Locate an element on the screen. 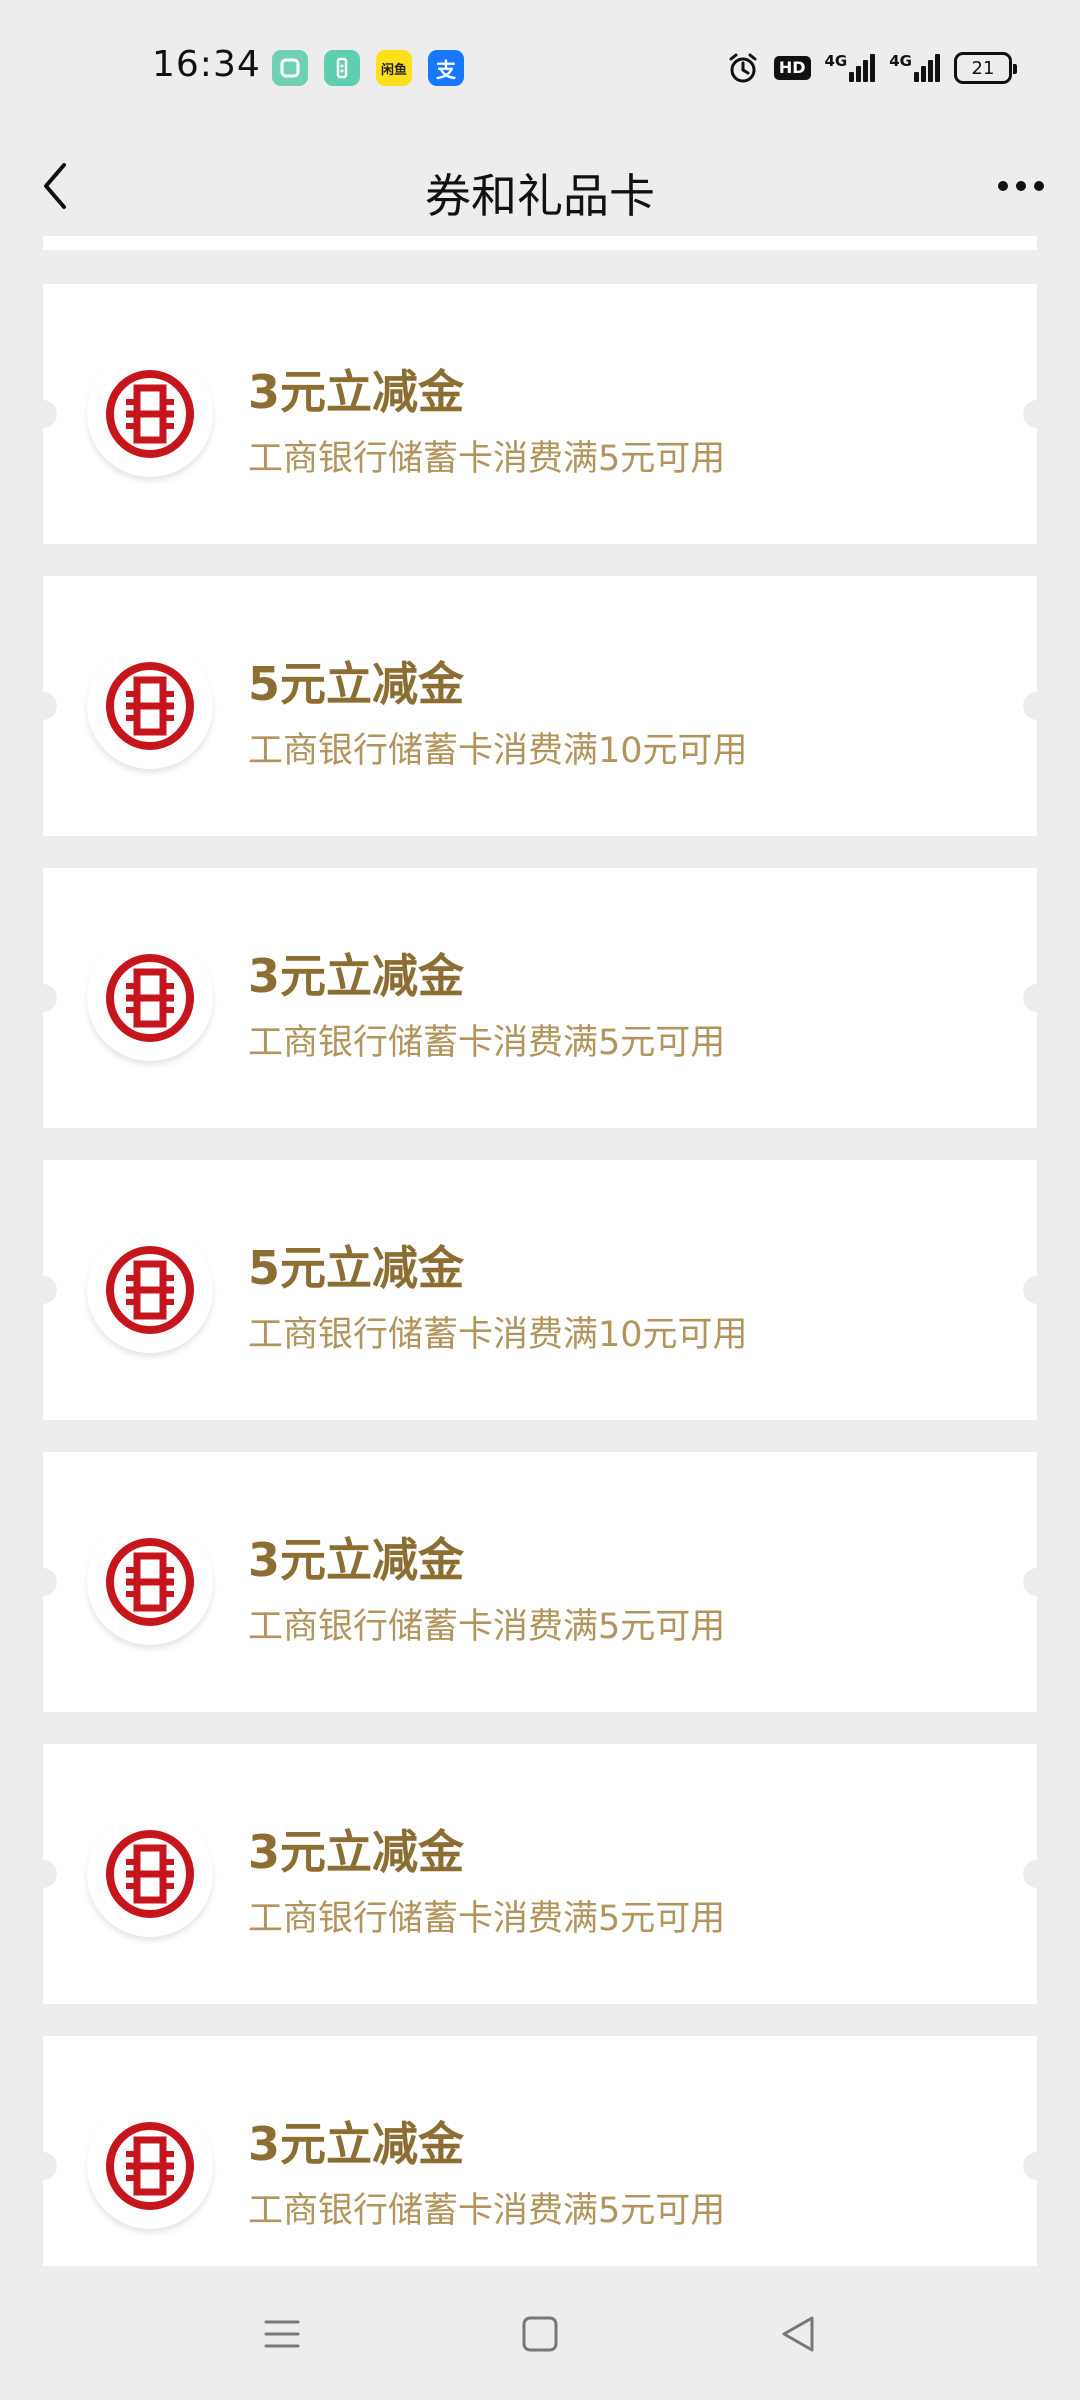  system-navigation-bar is located at coordinates (540, 2333).